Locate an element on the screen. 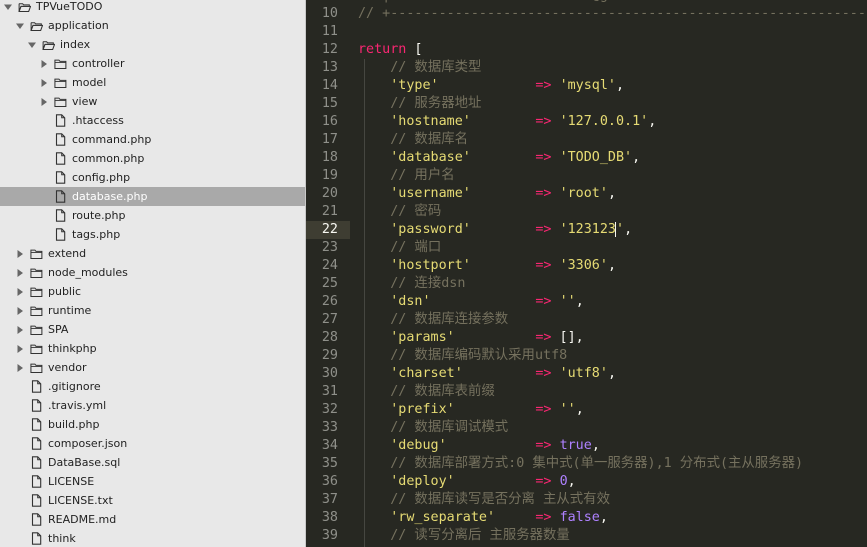 This screenshot has width=867, height=547. code-line: 'prefix' => '', is located at coordinates (471, 410).